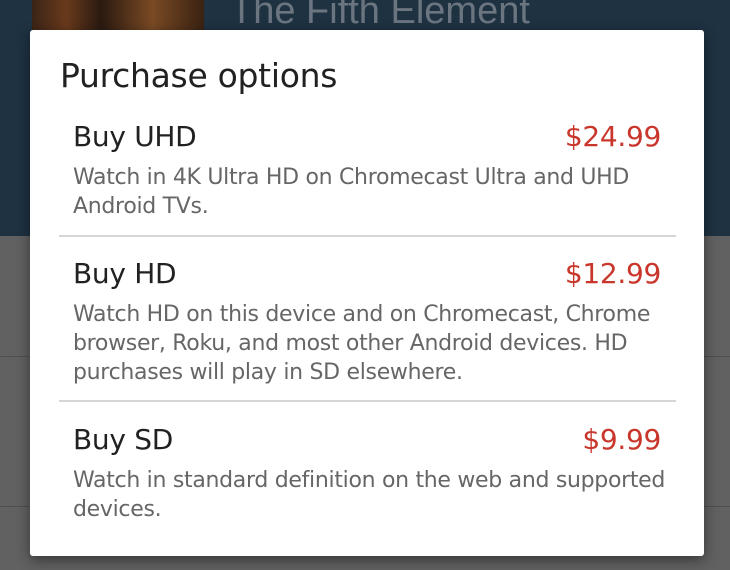 The height and width of the screenshot is (570, 730). I want to click on option-name: Buy HD, so click(125, 273).